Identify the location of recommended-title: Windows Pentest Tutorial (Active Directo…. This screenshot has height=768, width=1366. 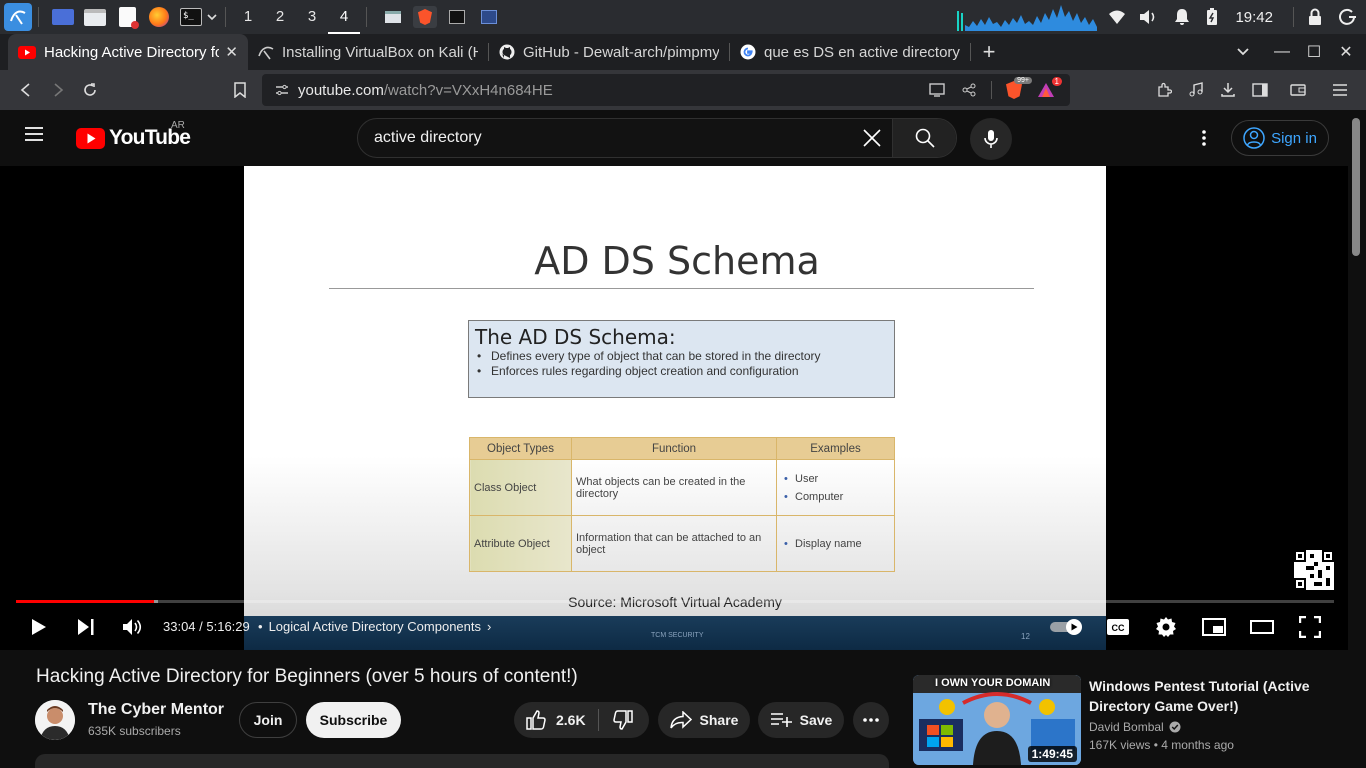
(1211, 696).